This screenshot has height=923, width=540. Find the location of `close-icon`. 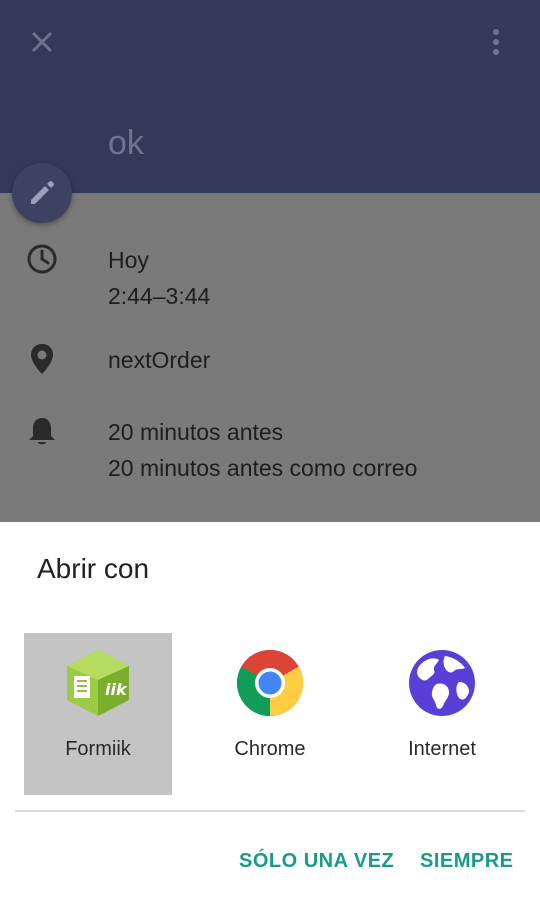

close-icon is located at coordinates (42, 42).